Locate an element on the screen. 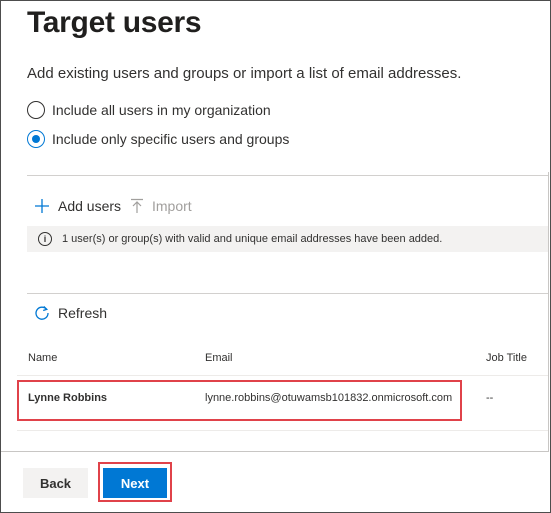  column-header-job-title: Job Title is located at coordinates (506, 358).